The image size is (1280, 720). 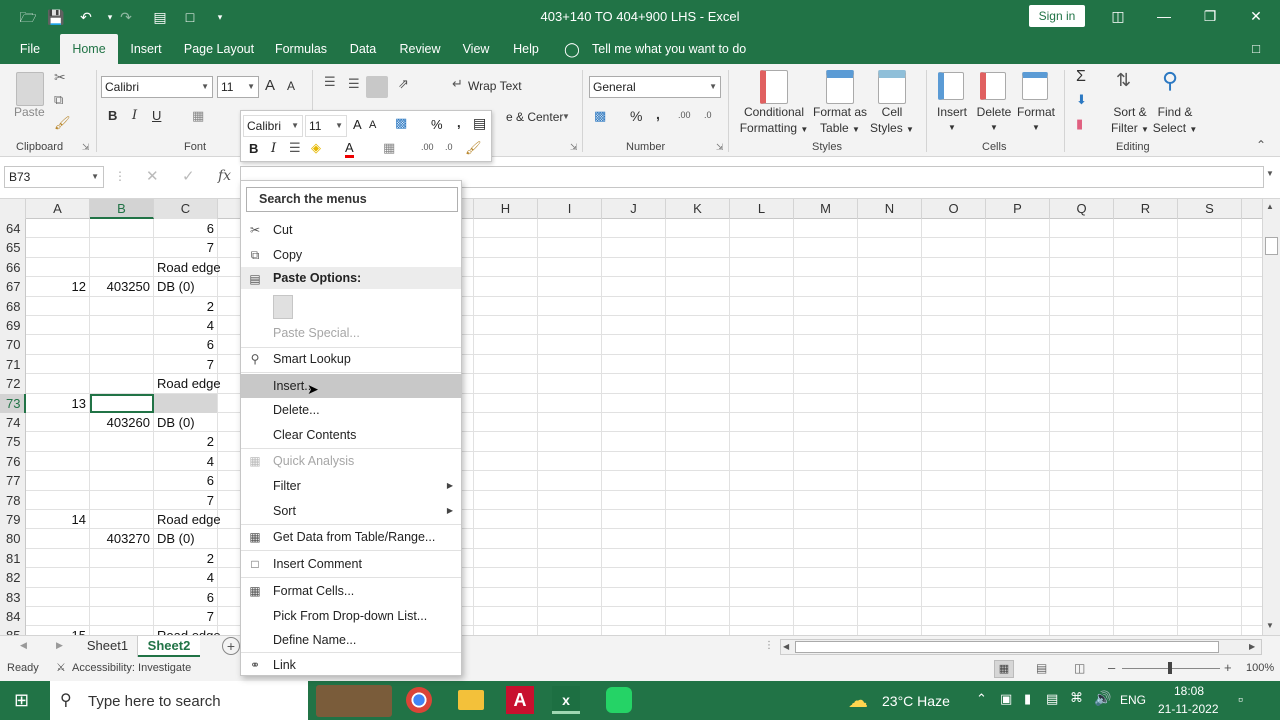 What do you see at coordinates (122, 539) in the screenshot?
I see `cell-b: 403270` at bounding box center [122, 539].